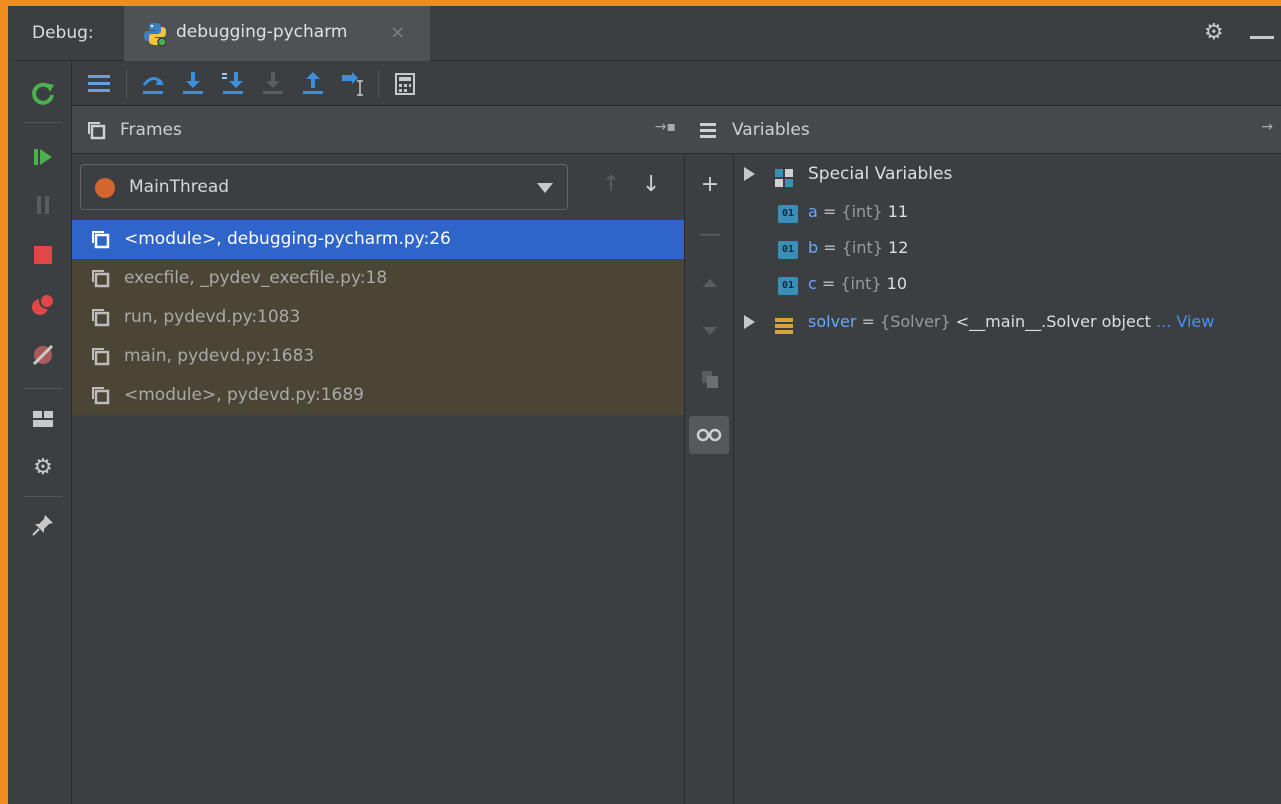 This screenshot has height=804, width=1281. I want to click on close-tab-icon: ×, so click(397, 32).